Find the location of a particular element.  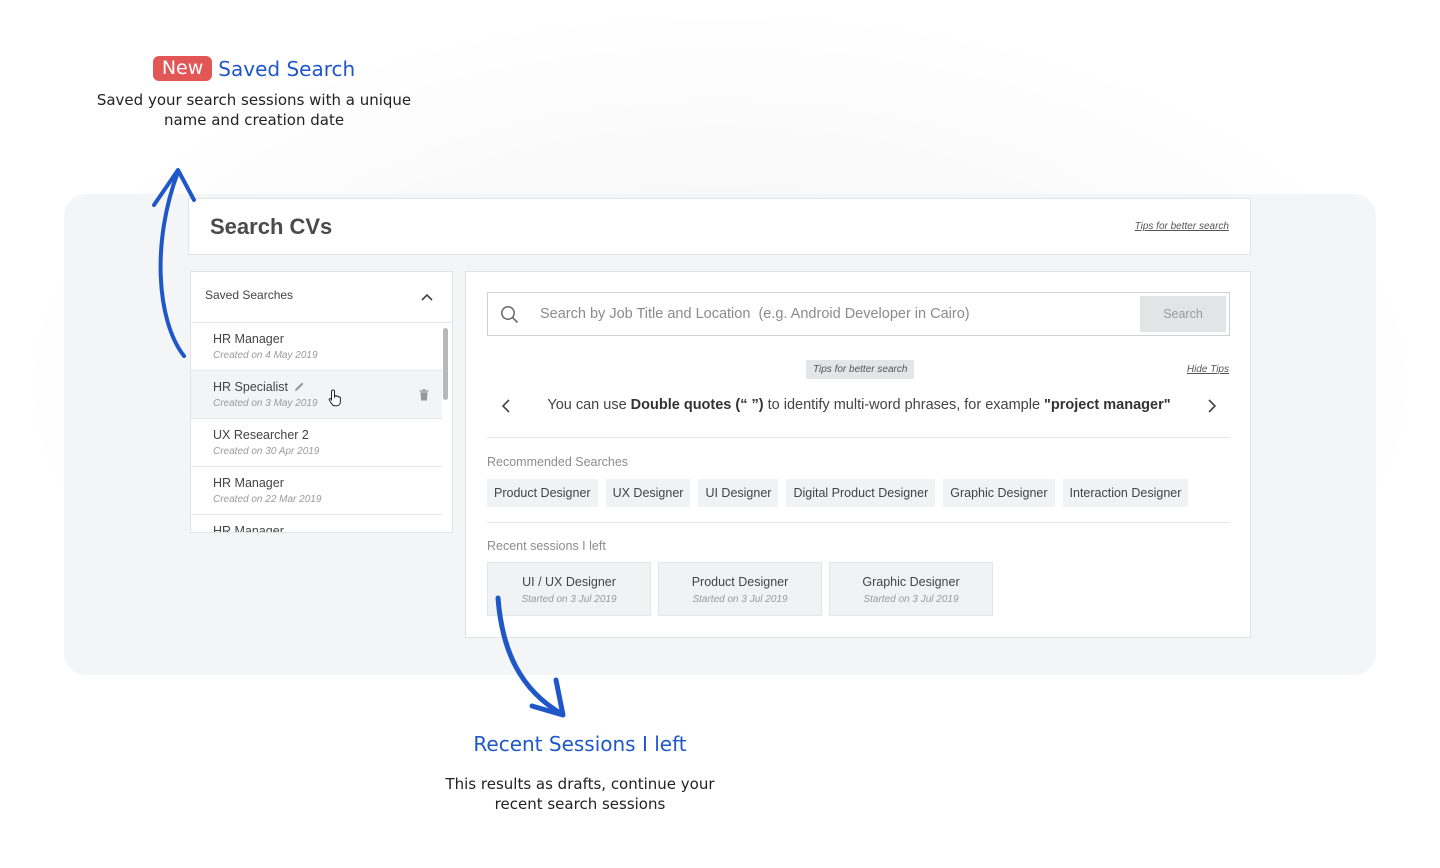

hand-cursor-icon is located at coordinates (334, 398).